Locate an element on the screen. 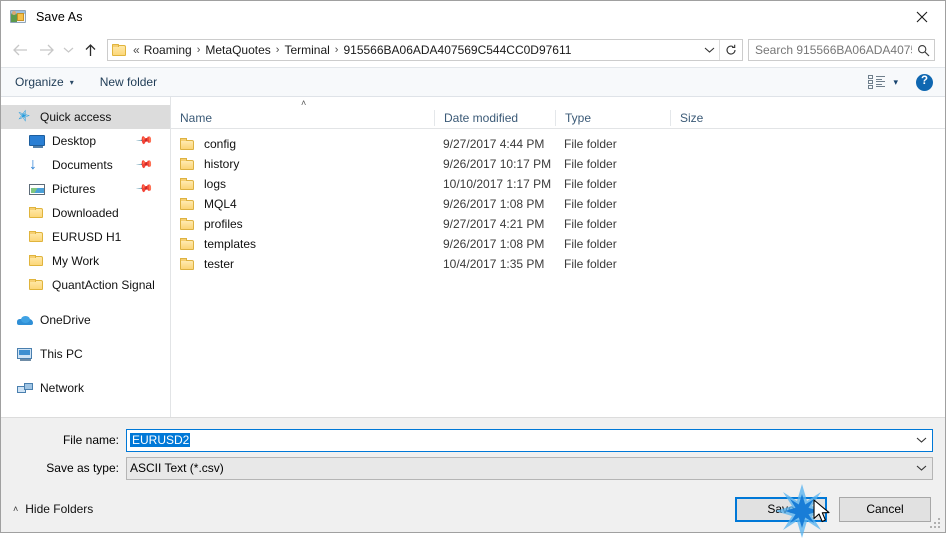 This screenshot has height=543, width=946. breadcrumb-overflow: « is located at coordinates (137, 50).